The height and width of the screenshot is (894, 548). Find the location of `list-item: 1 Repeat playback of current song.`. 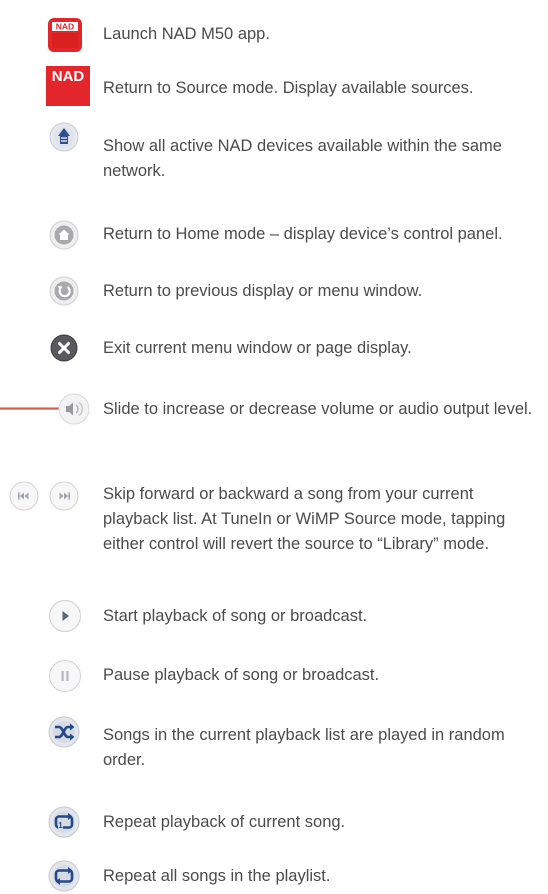

list-item: 1 Repeat playback of current song. is located at coordinates (274, 822).